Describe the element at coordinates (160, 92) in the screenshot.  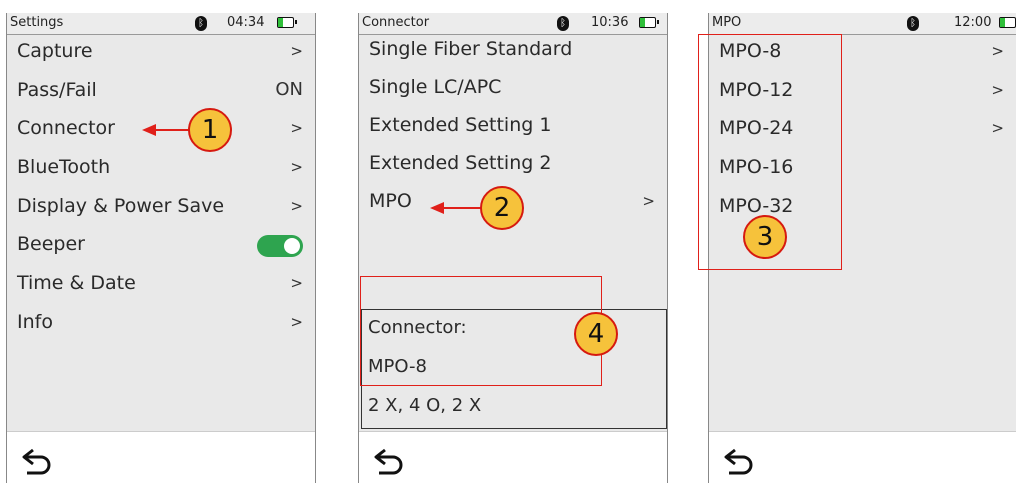
I see `menu-item-pass-fail: Pass/Fail ON` at that location.